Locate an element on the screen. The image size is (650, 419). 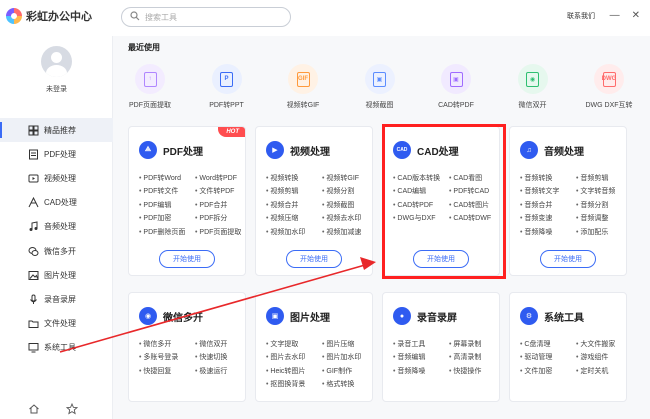
feature-item: 音频变速 is located at coordinates (548, 218).